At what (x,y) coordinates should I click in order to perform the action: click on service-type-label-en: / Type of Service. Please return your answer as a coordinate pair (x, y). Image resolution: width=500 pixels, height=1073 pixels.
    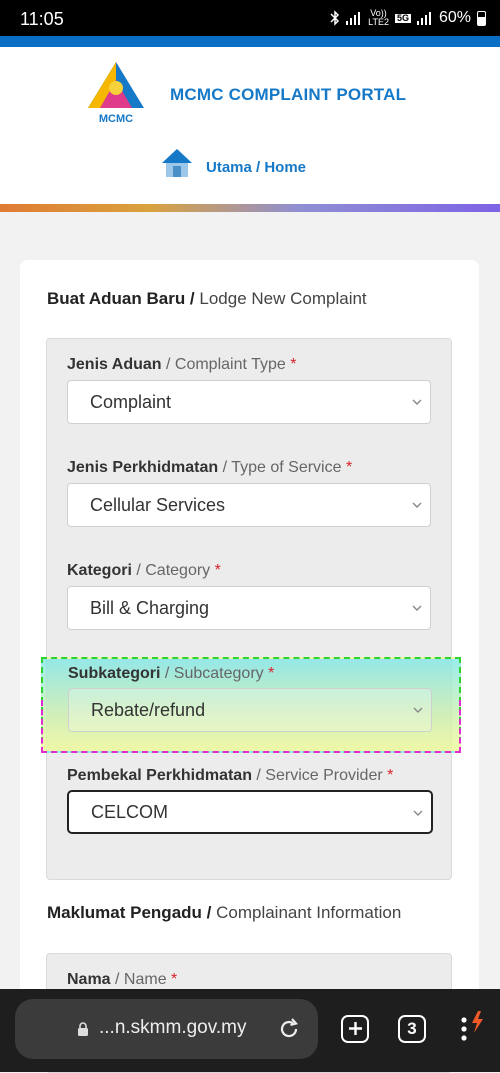
    Looking at the image, I should click on (282, 467).